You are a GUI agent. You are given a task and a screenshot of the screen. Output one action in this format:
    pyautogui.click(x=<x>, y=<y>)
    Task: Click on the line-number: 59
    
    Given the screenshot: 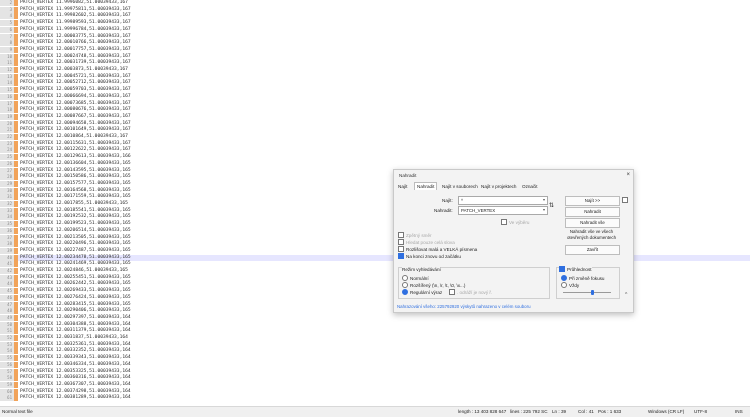 What is the action you would take?
    pyautogui.click(x=9, y=384)
    